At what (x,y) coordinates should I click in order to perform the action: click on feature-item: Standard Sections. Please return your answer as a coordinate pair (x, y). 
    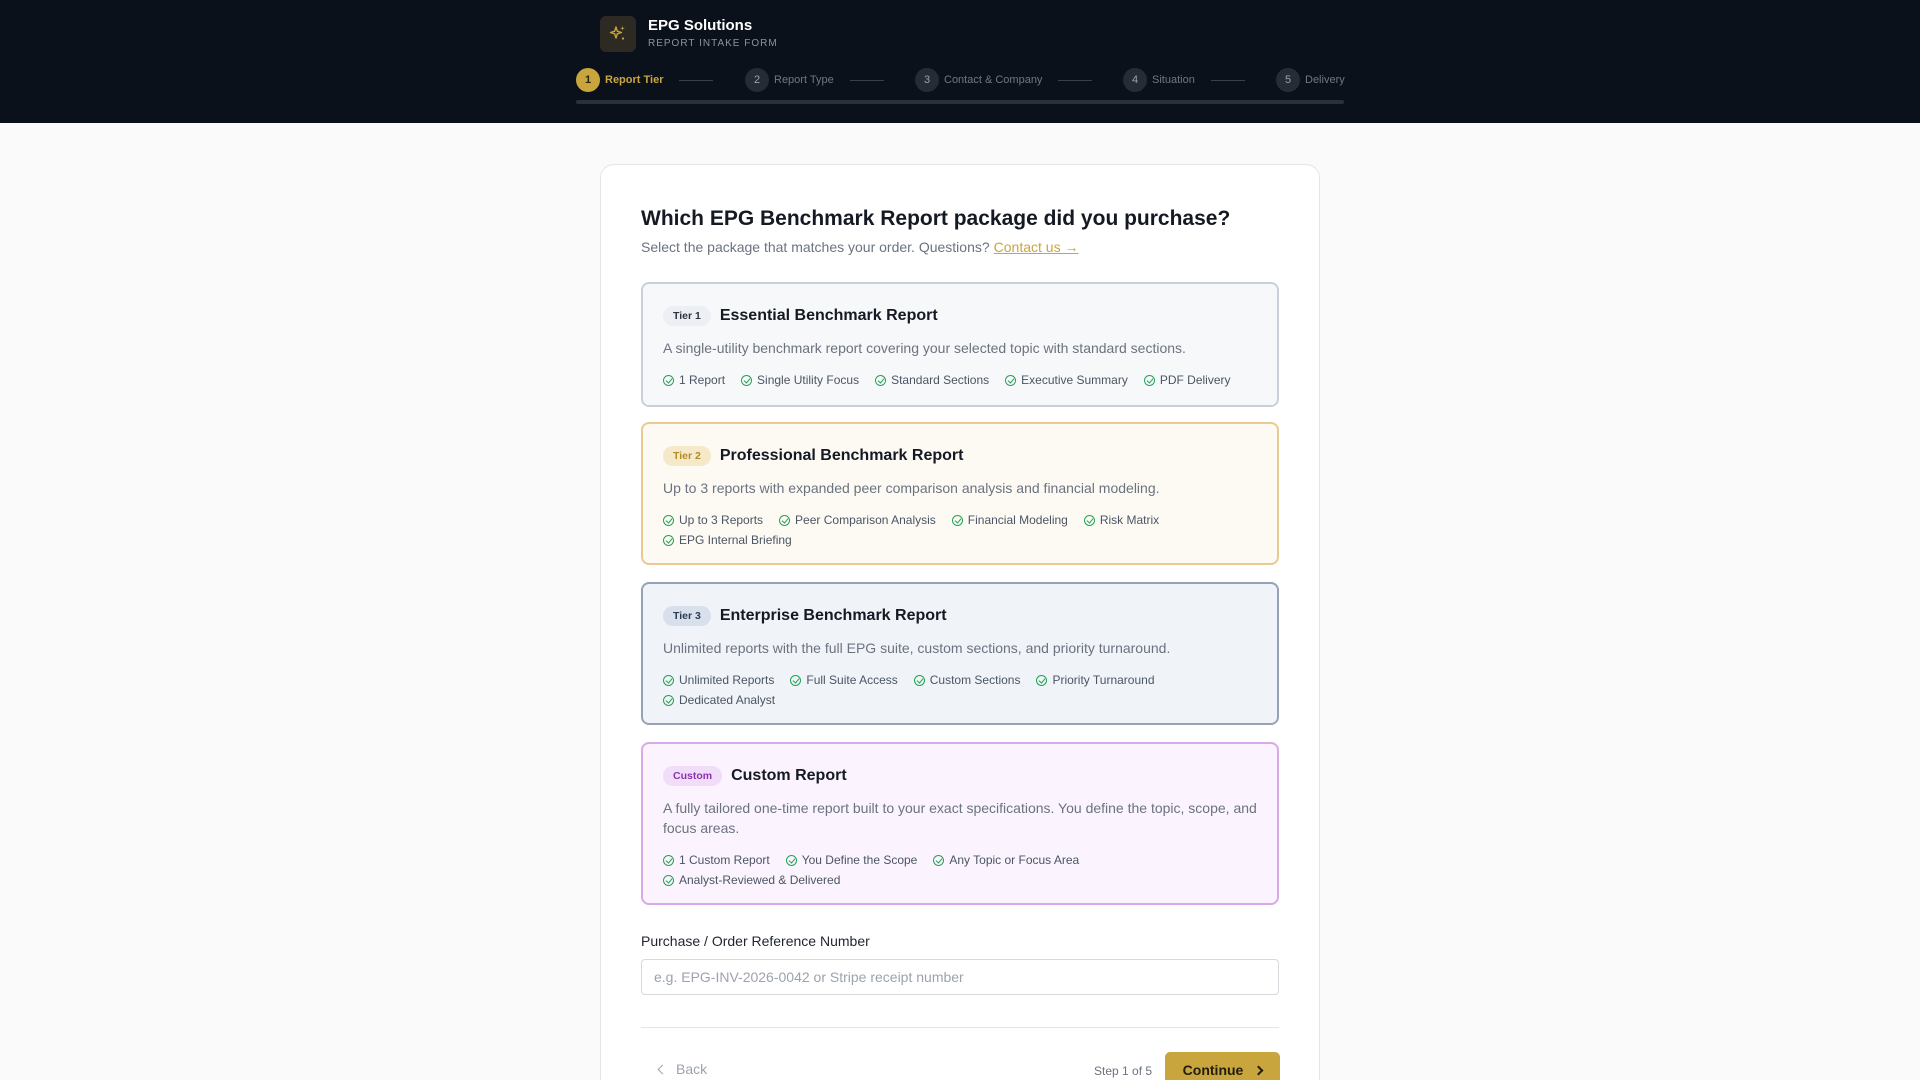
    Looking at the image, I should click on (932, 380).